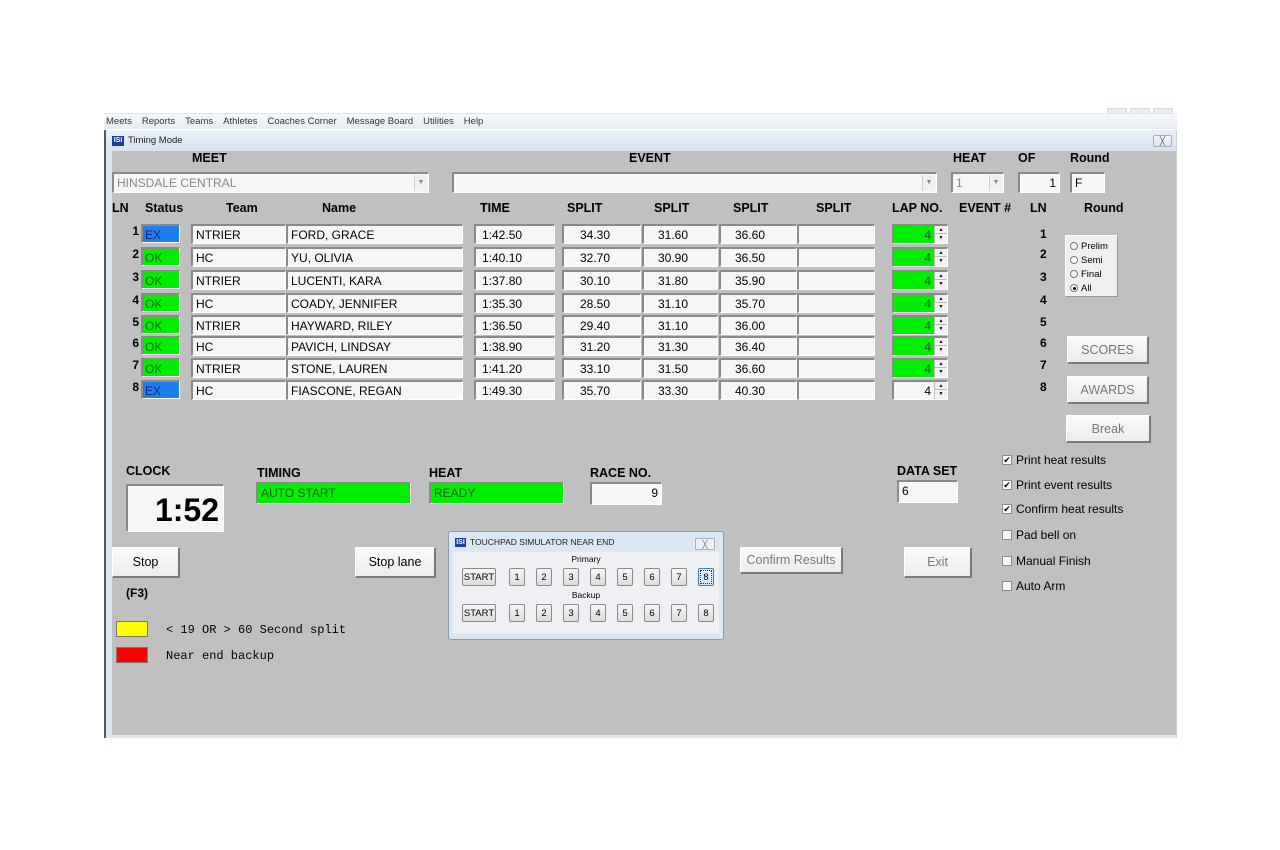 The width and height of the screenshot is (1280, 850). I want to click on lane-split-3-field: 40.30, so click(758, 390).